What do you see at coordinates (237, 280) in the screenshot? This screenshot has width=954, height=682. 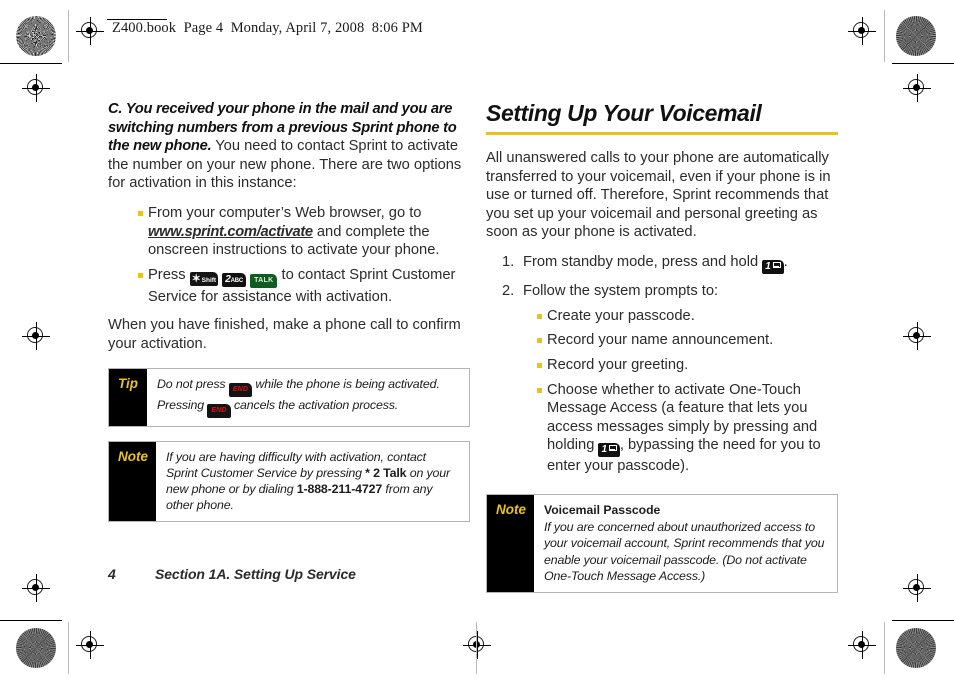 I see `two-key-label: ABC` at bounding box center [237, 280].